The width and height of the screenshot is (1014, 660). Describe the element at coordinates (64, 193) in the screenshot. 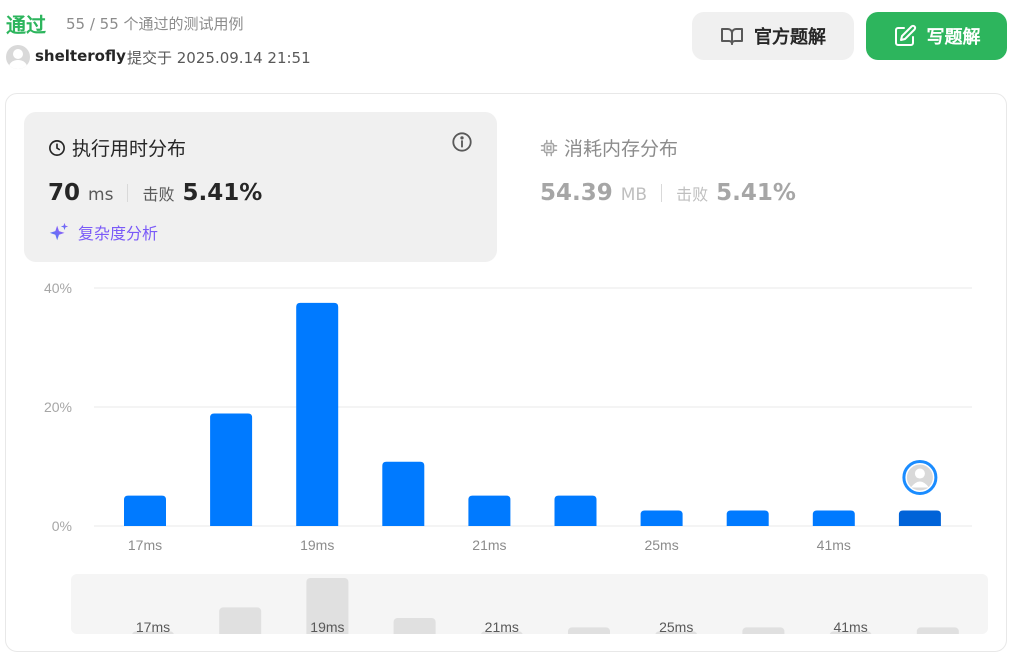

I see `runtime-value: 70` at that location.